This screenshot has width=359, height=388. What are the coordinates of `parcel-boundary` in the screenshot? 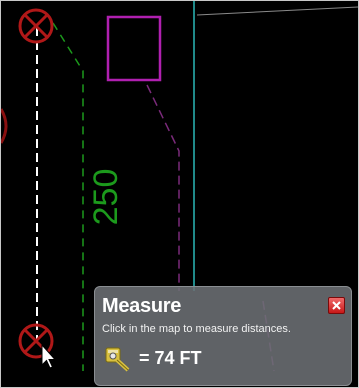 It's located at (163, 187).